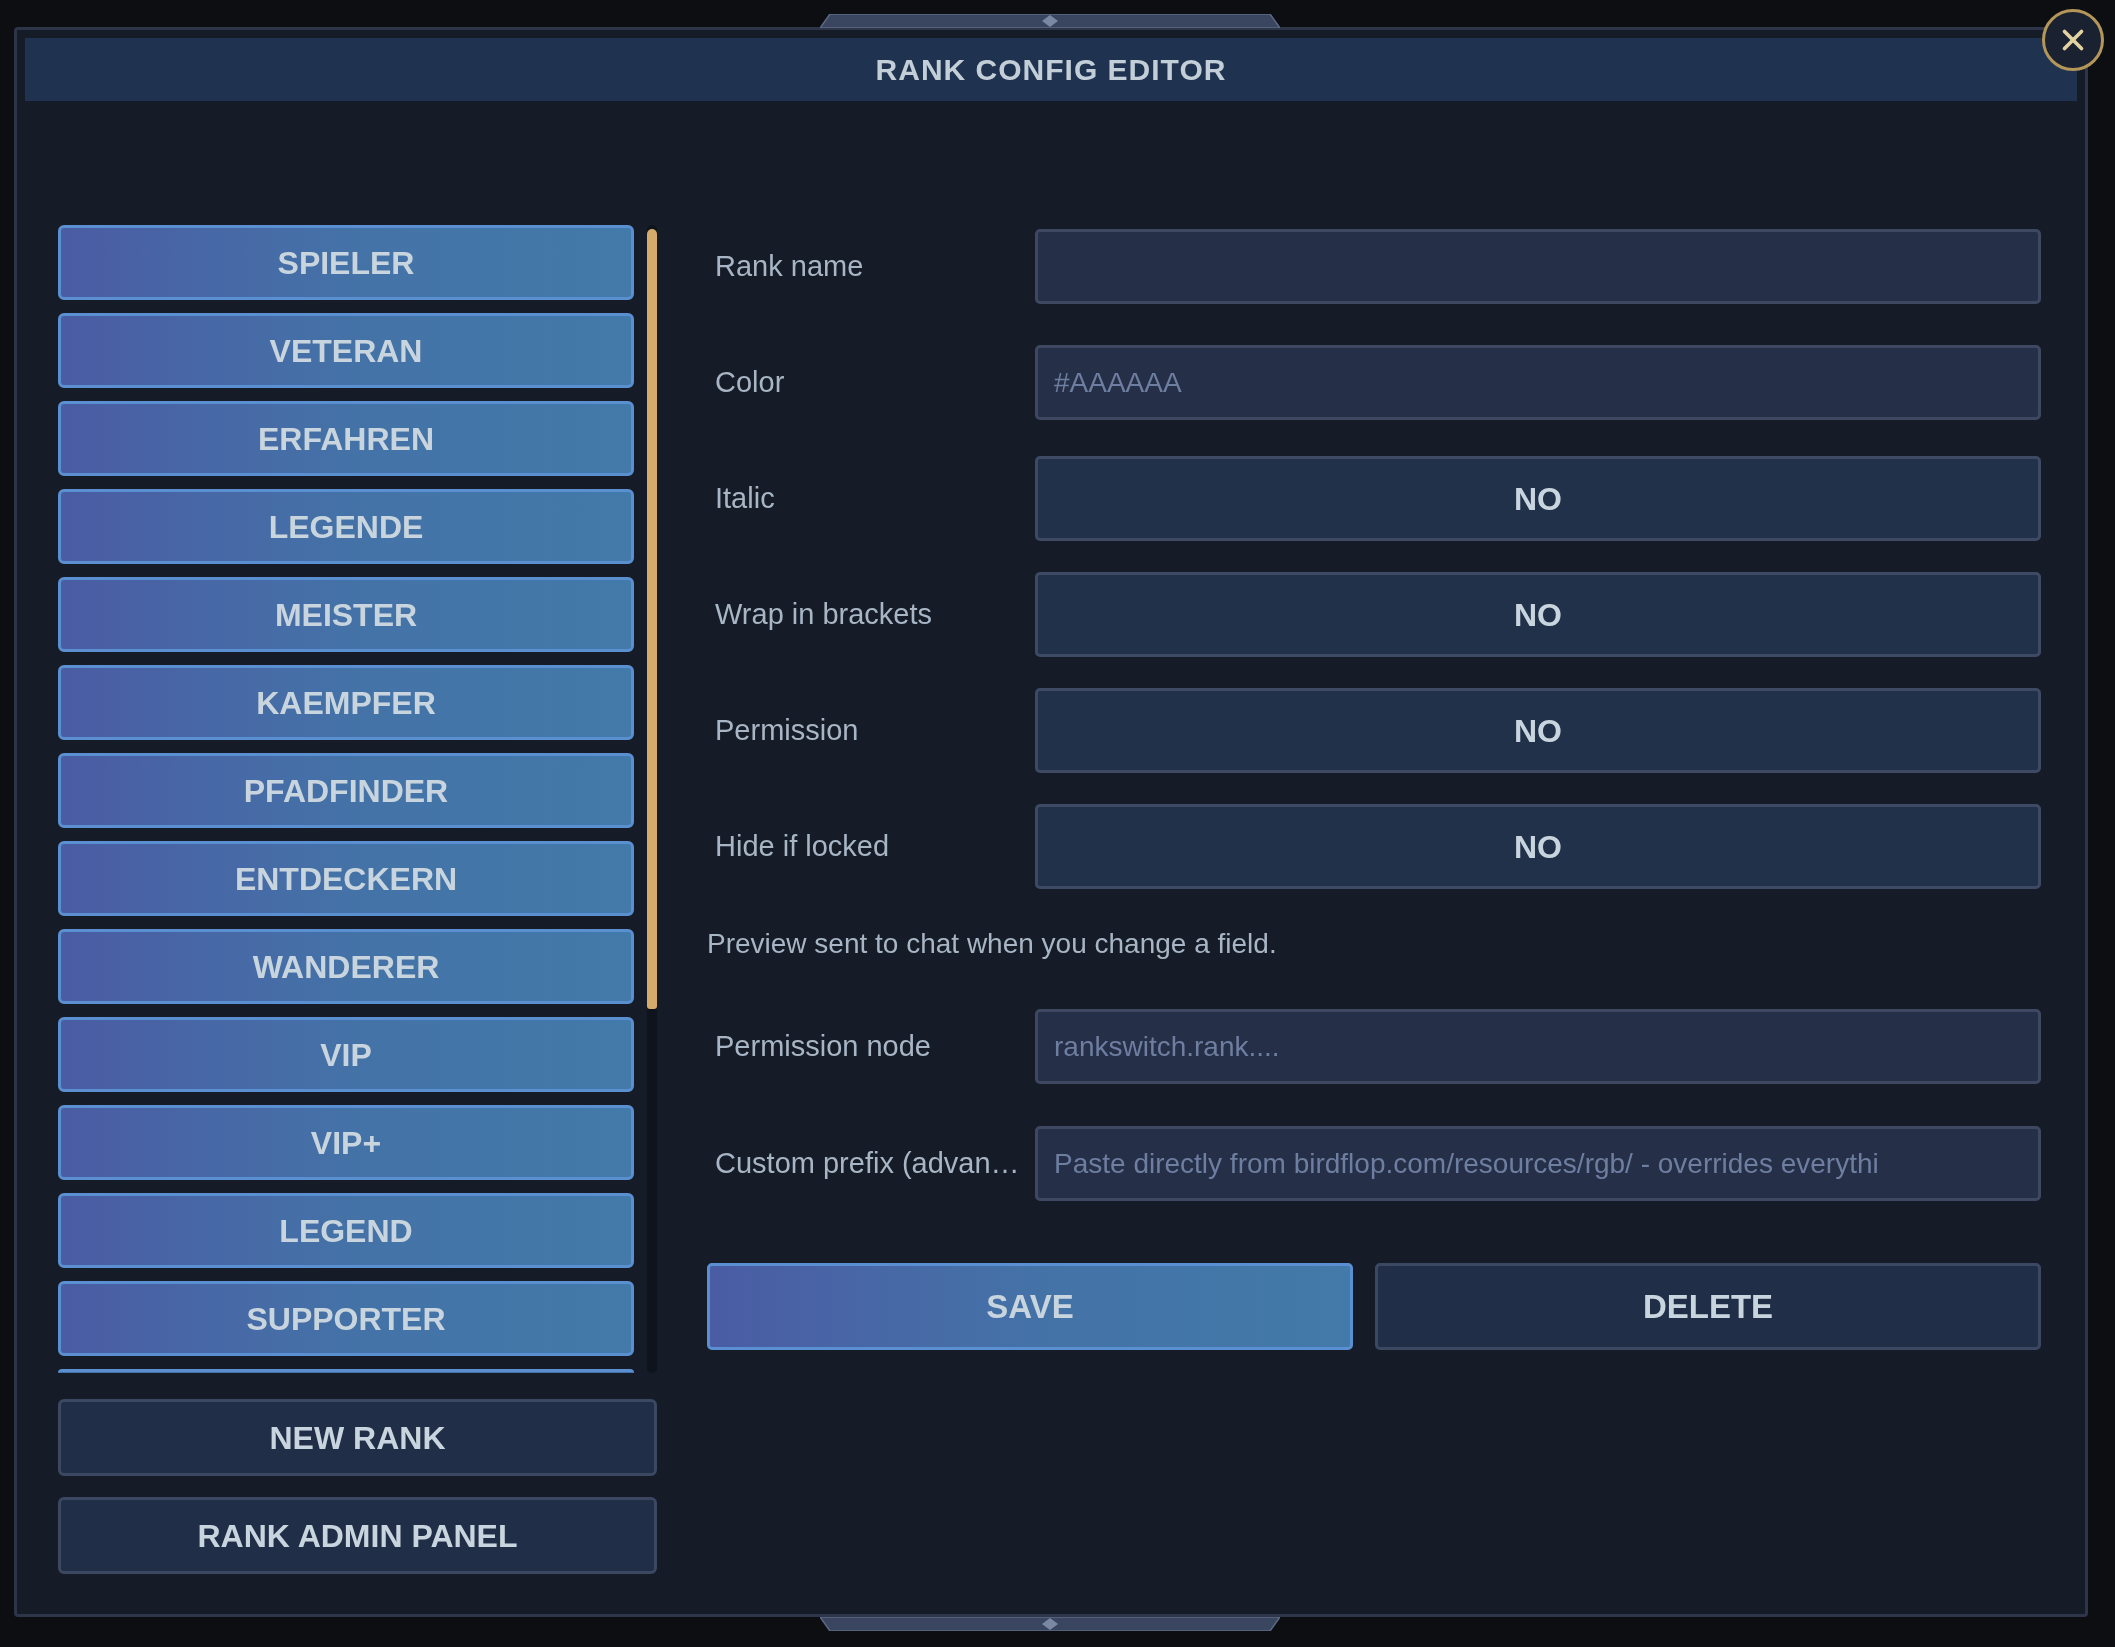  What do you see at coordinates (789, 266) in the screenshot?
I see `field-label: Rank name` at bounding box center [789, 266].